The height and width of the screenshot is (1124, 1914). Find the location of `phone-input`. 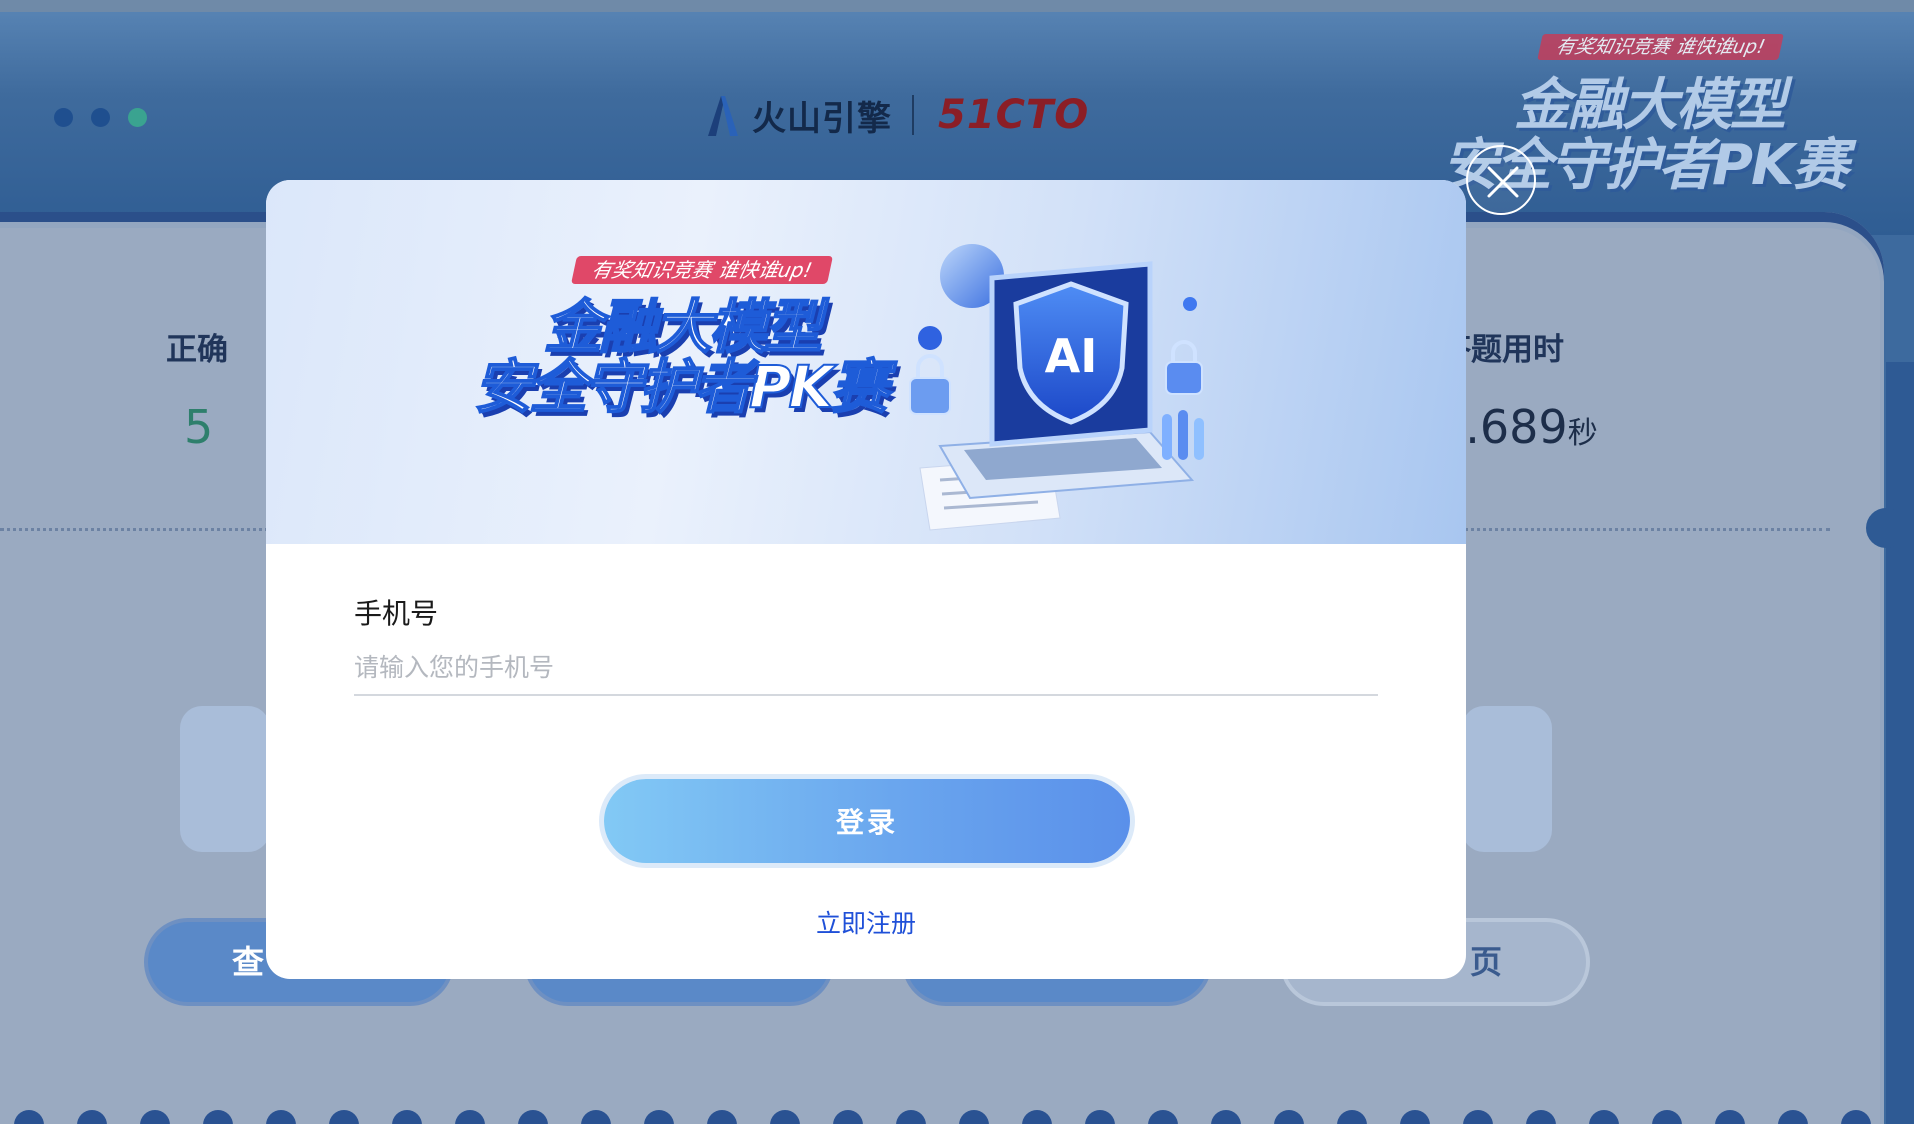

phone-input is located at coordinates (866, 668).